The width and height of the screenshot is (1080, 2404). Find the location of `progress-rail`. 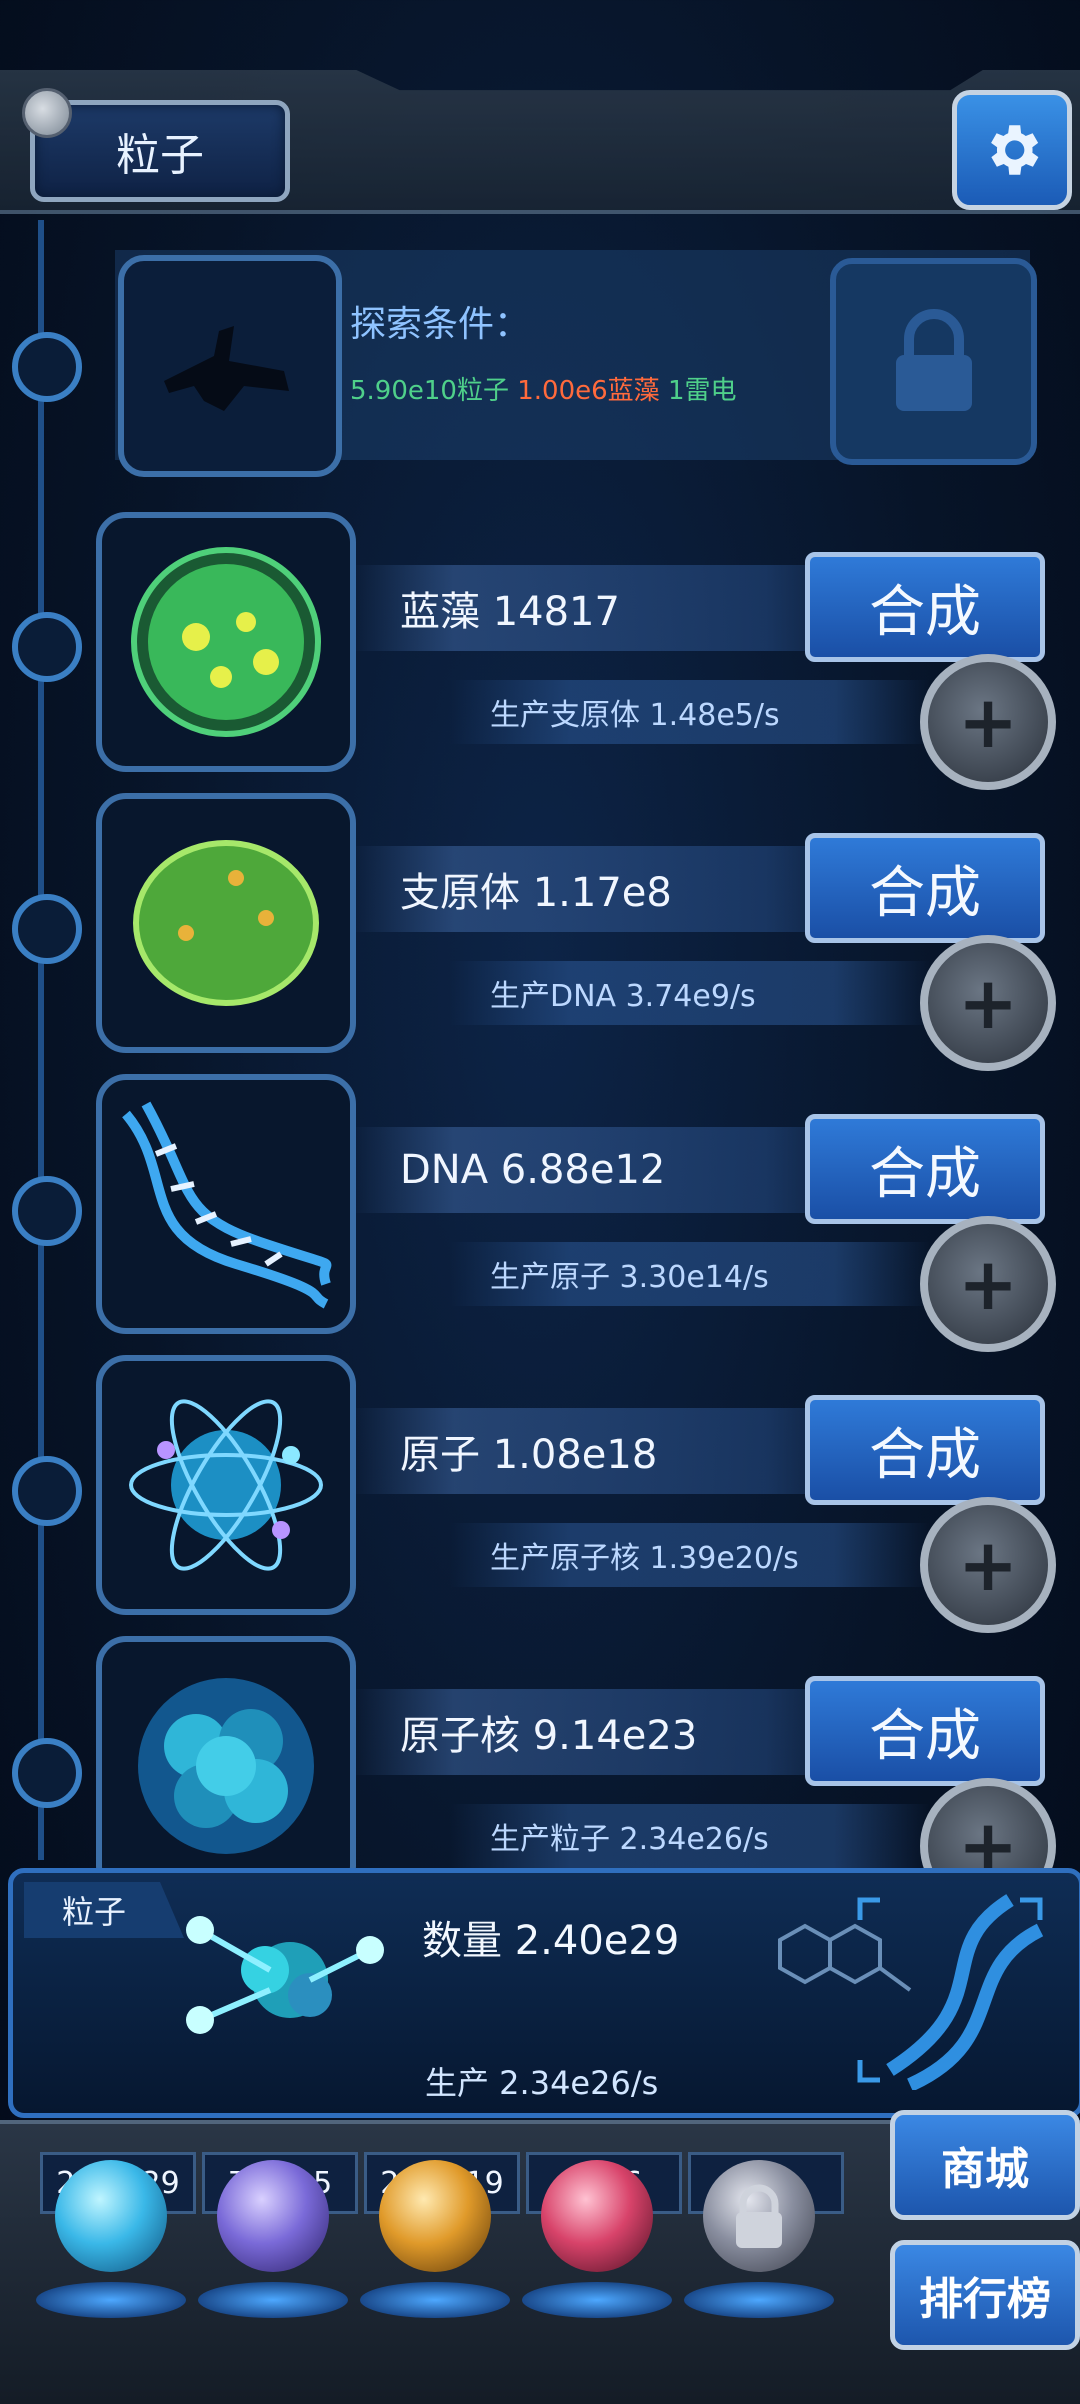

progress-rail is located at coordinates (41, 1040).